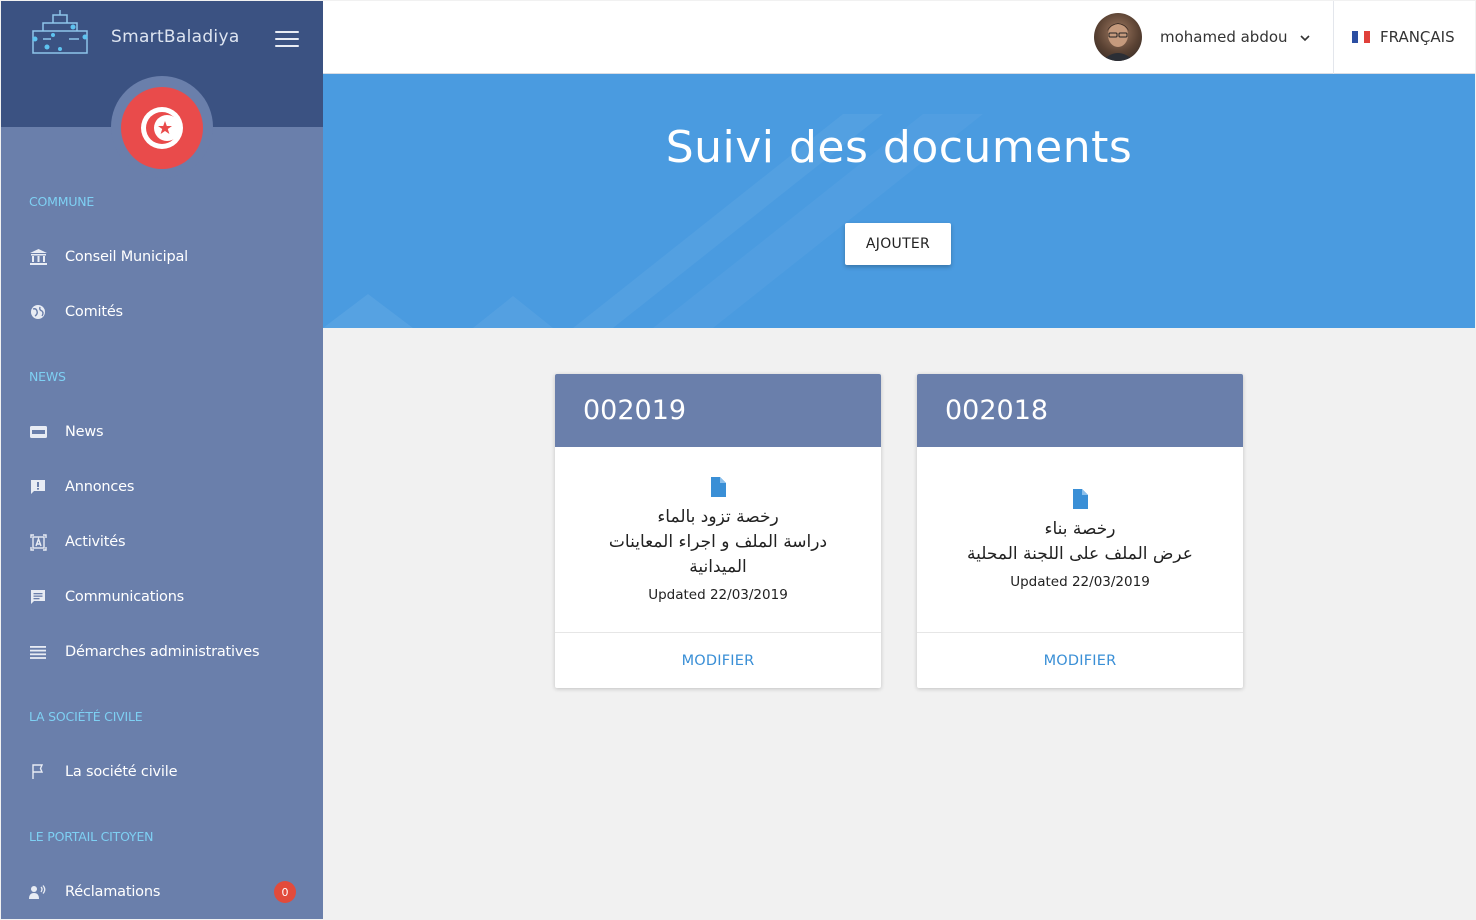 This screenshot has width=1476, height=920. Describe the element at coordinates (1080, 410) in the screenshot. I see `document-id: 002018` at that location.